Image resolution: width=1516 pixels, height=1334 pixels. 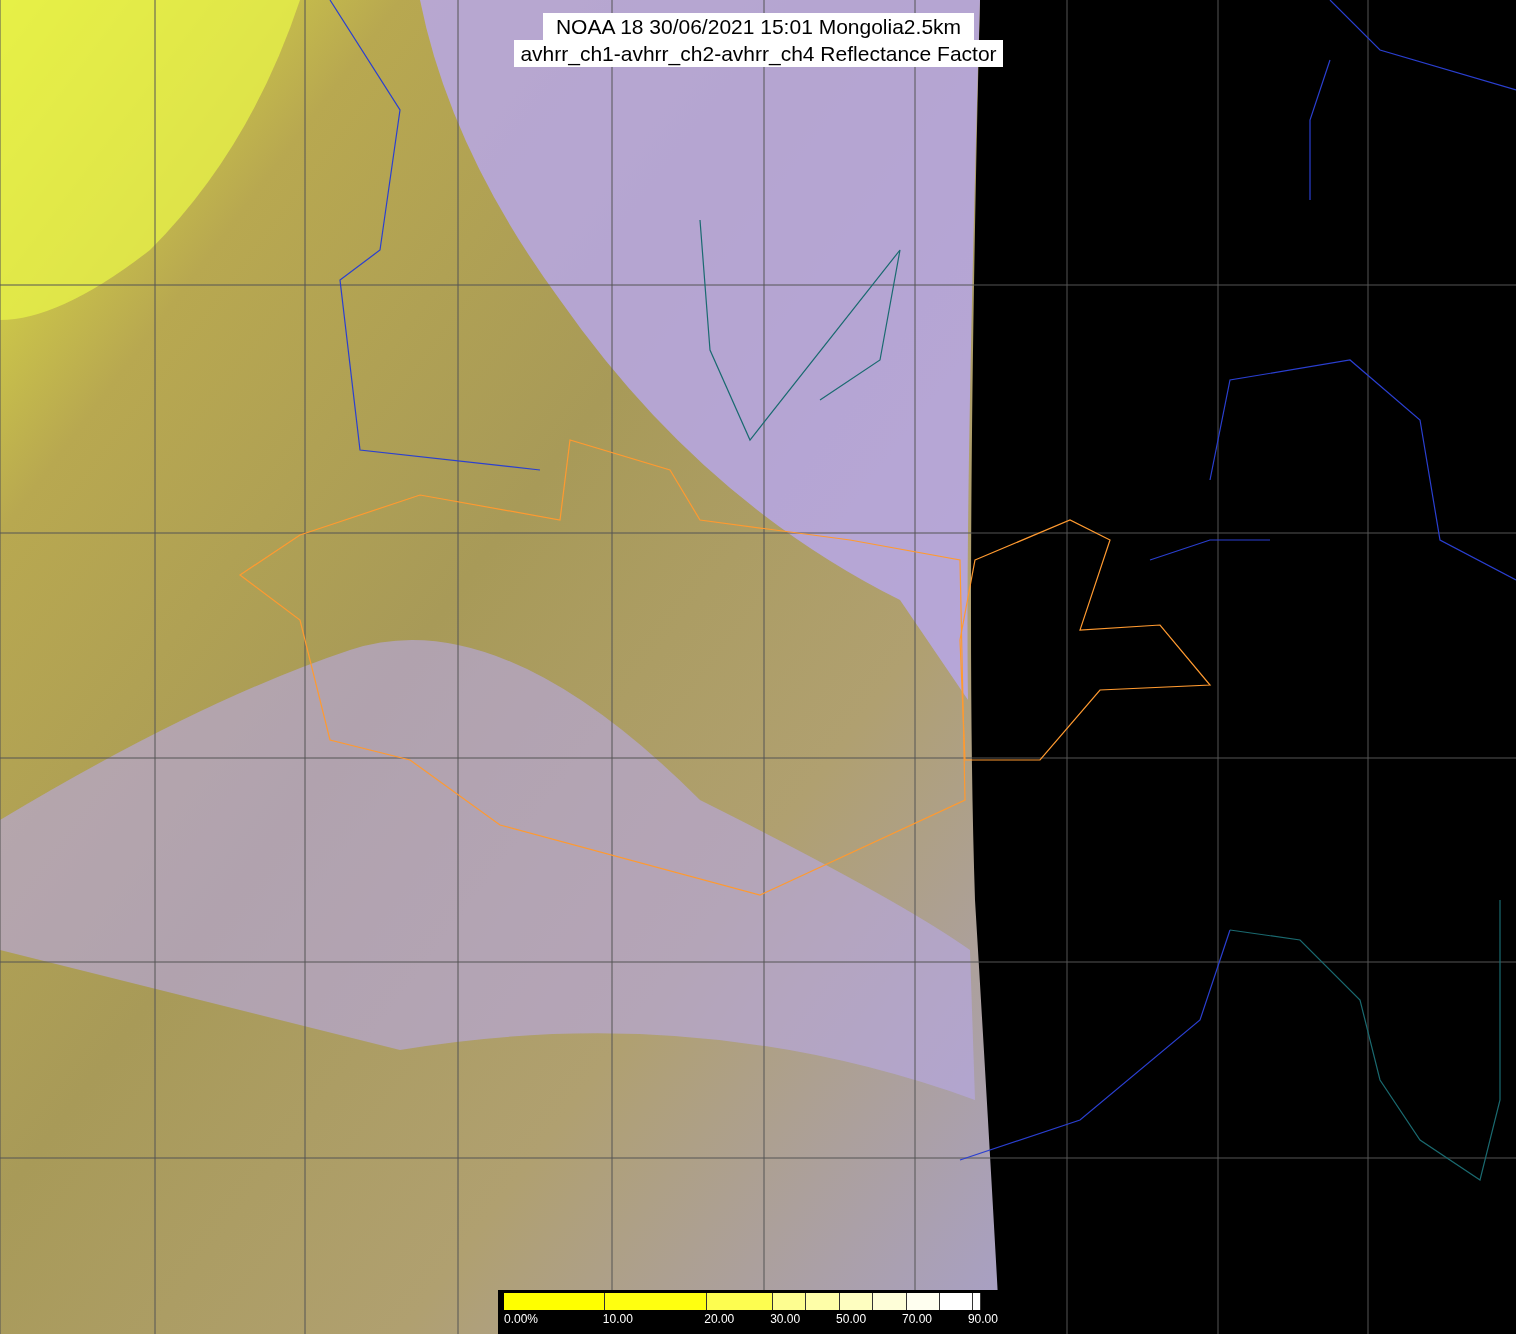 What do you see at coordinates (917, 1319) in the screenshot?
I see `scale-label: 70.00` at bounding box center [917, 1319].